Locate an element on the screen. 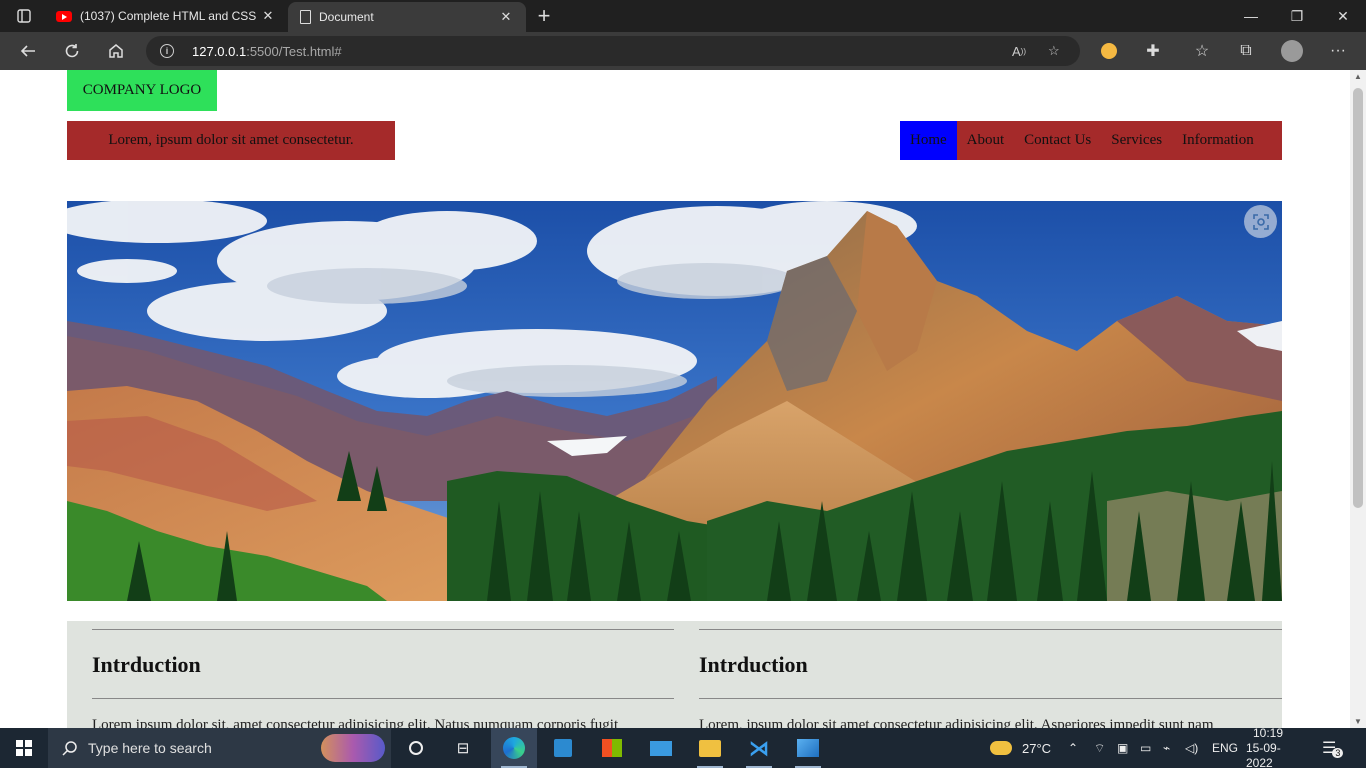 This screenshot has width=1366, height=768. restore-button: ❐ is located at coordinates (1297, 16).